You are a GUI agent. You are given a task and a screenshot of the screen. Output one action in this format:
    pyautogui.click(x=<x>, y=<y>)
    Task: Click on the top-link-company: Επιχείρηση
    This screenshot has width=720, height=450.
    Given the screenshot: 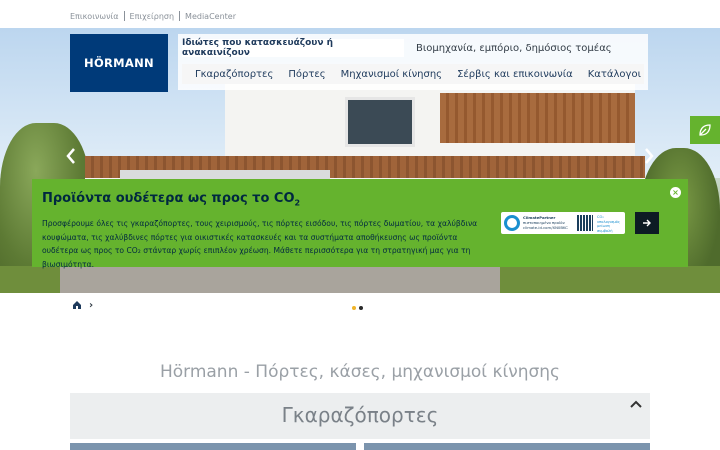 What is the action you would take?
    pyautogui.click(x=152, y=16)
    